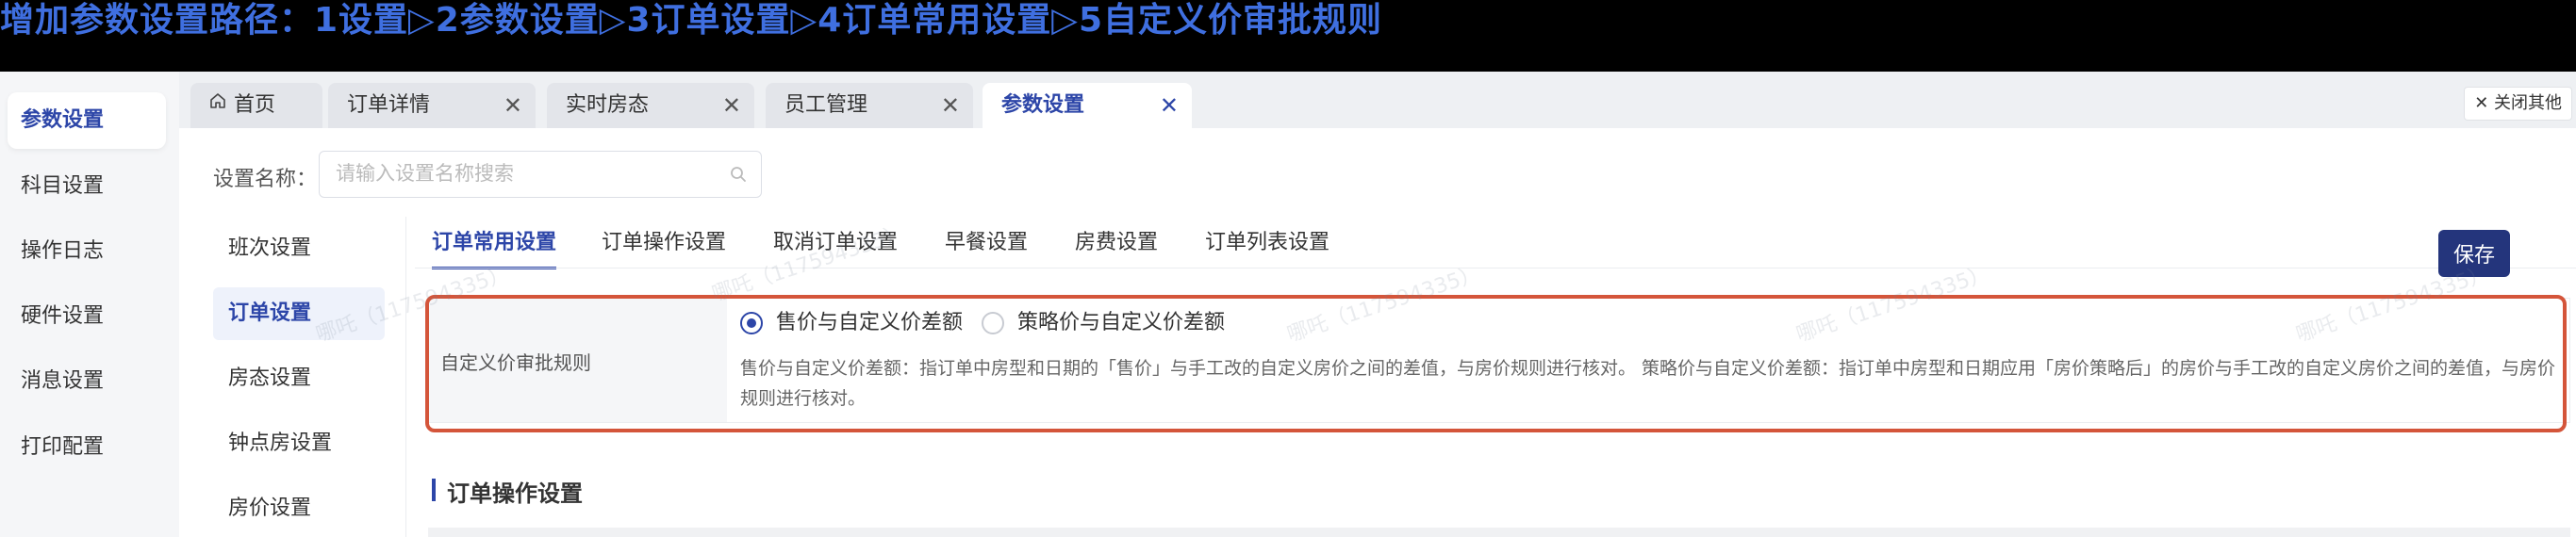 This screenshot has width=2576, height=537. I want to click on left-sidebar: 参数设置 科目设置 操作日志 硬件设置 消息设置 打印配置, so click(89, 305).